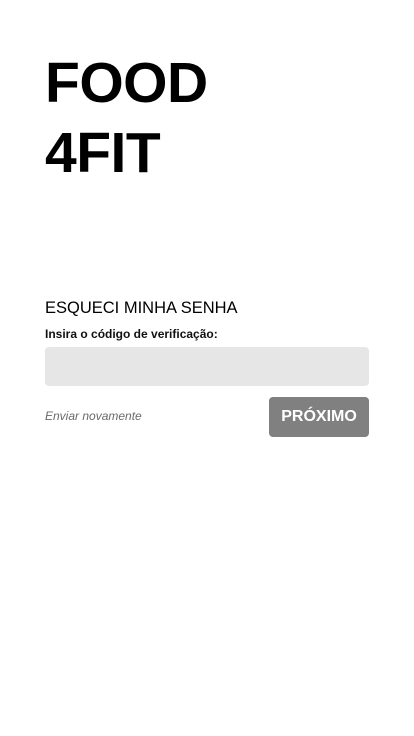  Describe the element at coordinates (126, 83) in the screenshot. I see `app-logo-line-1: FOOD` at that location.